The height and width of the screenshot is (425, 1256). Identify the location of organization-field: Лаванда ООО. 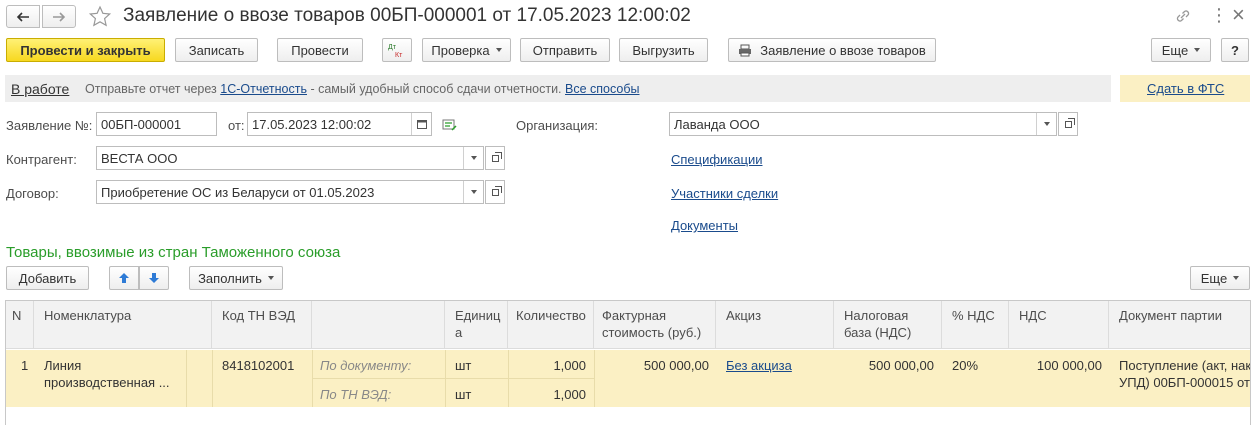
(863, 124).